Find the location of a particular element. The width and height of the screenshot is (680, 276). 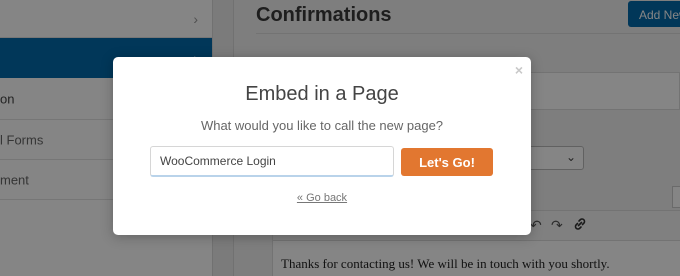

close-icon: × is located at coordinates (519, 70).